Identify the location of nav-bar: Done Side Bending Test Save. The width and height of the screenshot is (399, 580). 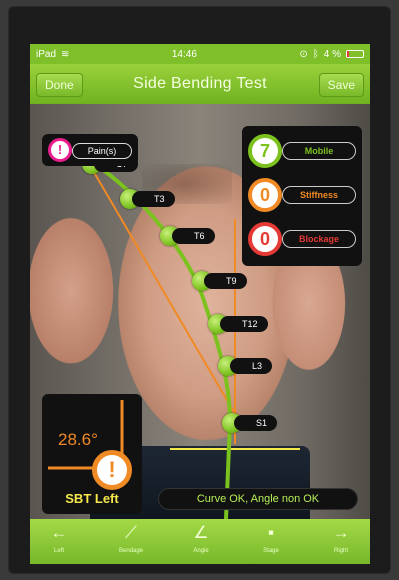
(200, 84).